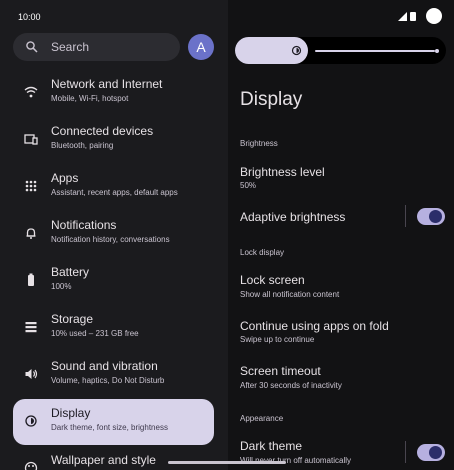 Image resolution: width=454 pixels, height=470 pixels. Describe the element at coordinates (291, 385) in the screenshot. I see `setting-subtitle: After 30 seconds of inactivity` at that location.